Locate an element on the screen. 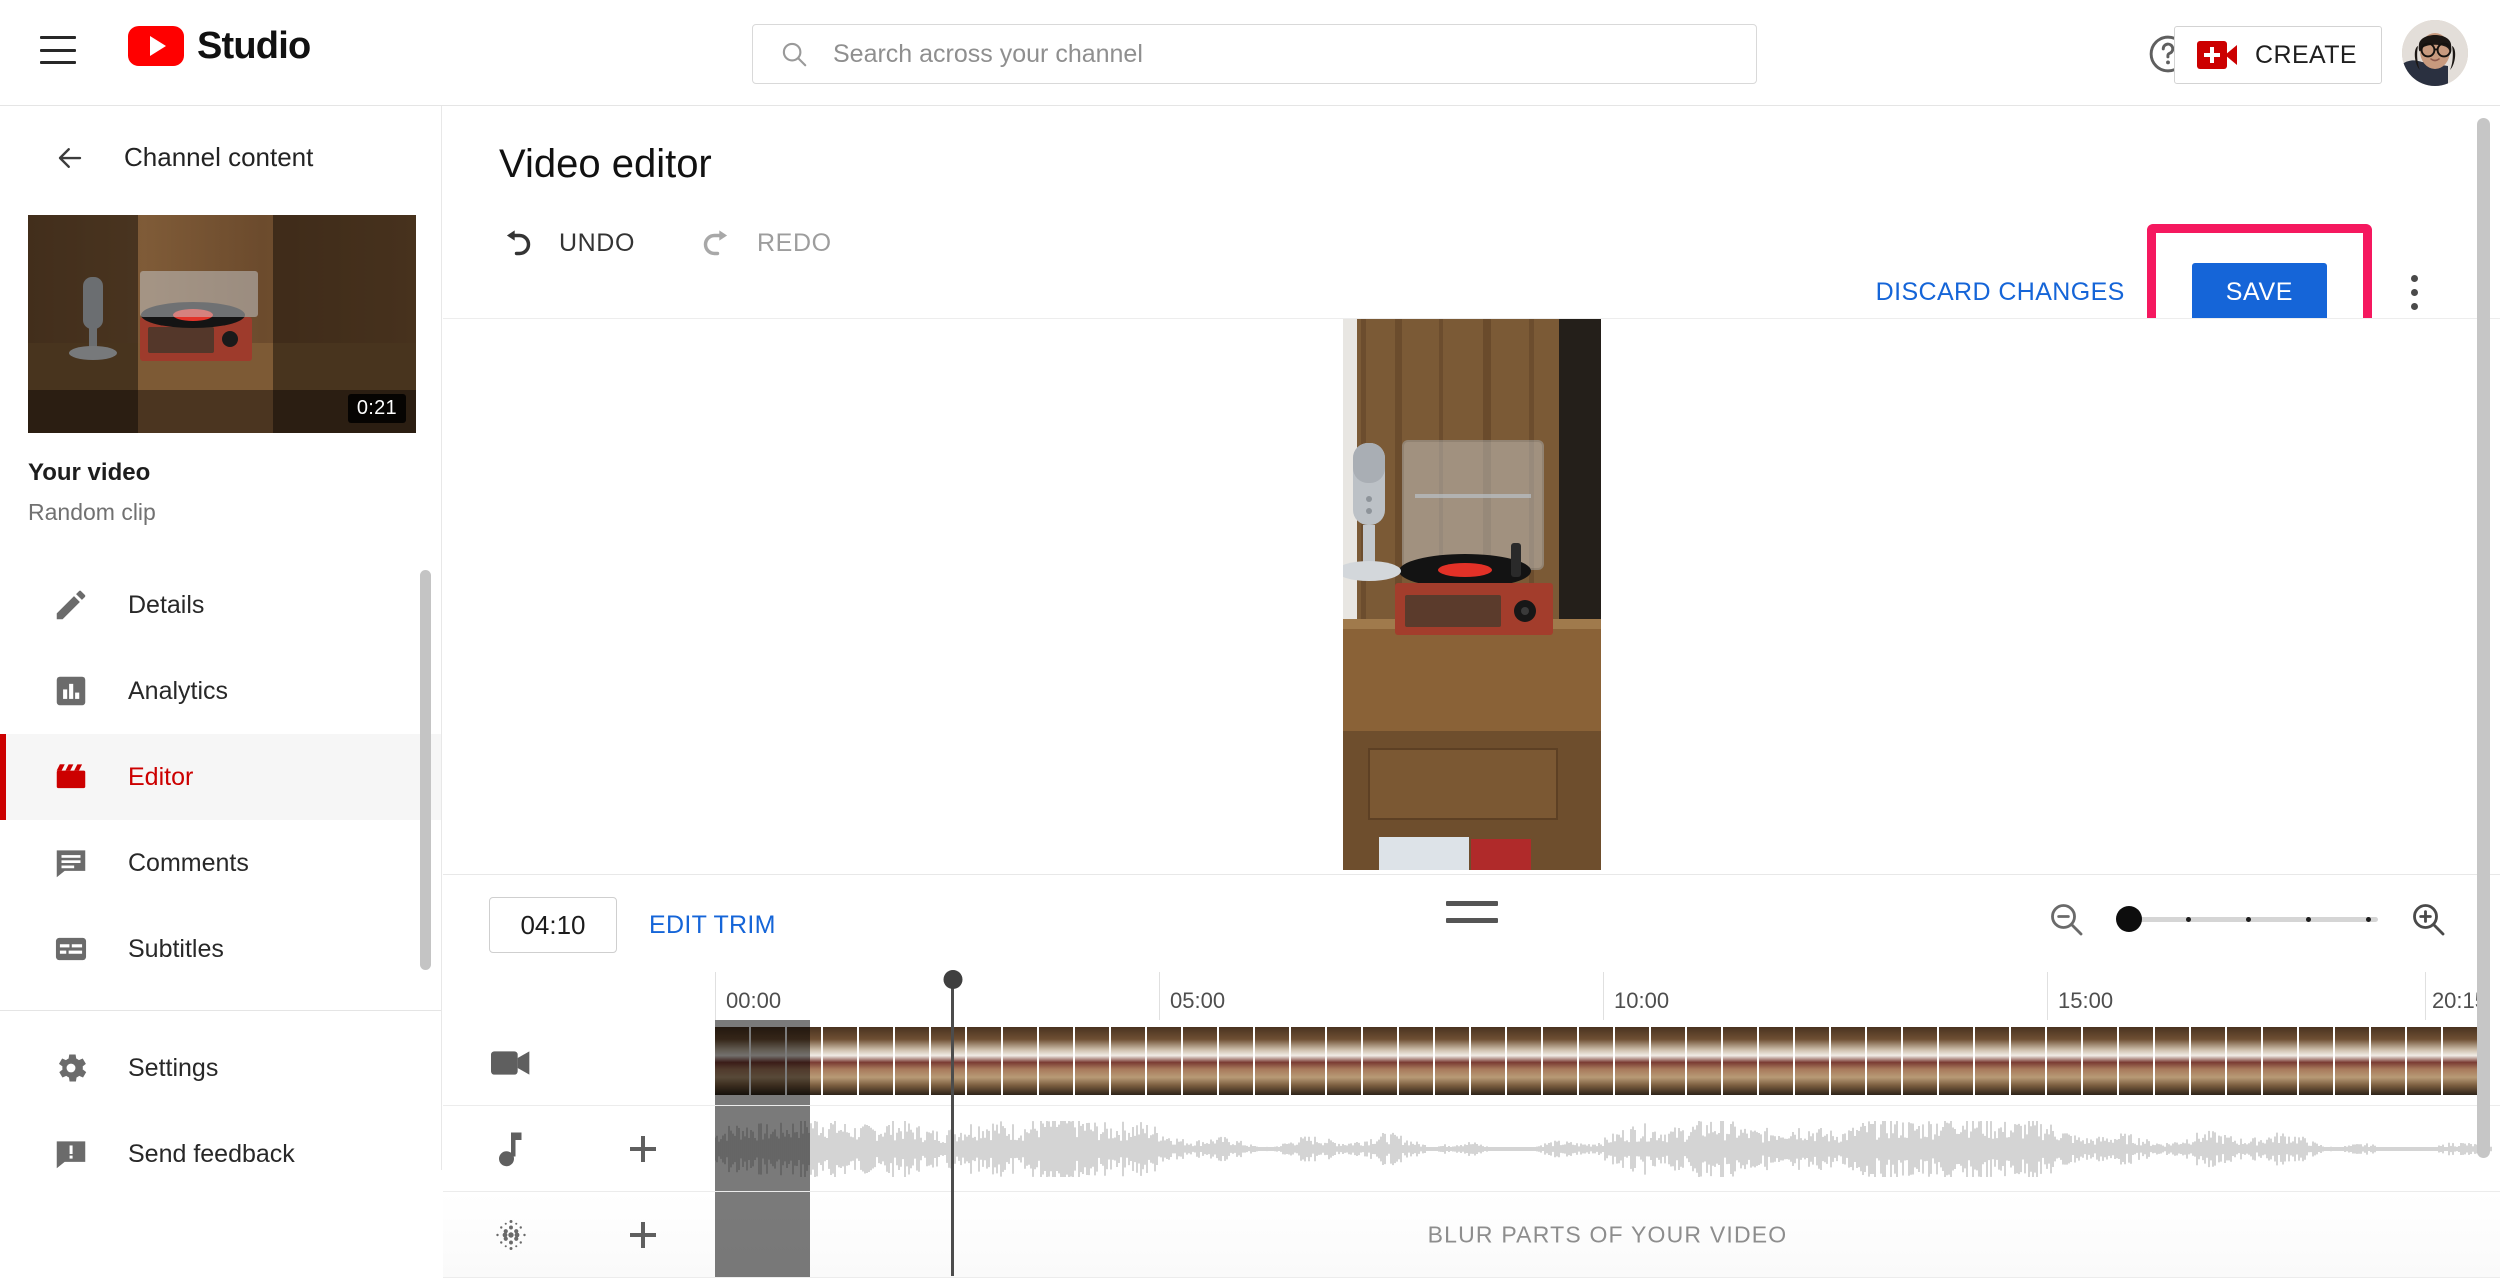 The width and height of the screenshot is (2500, 1278). play-triangle is located at coordinates (158, 46).